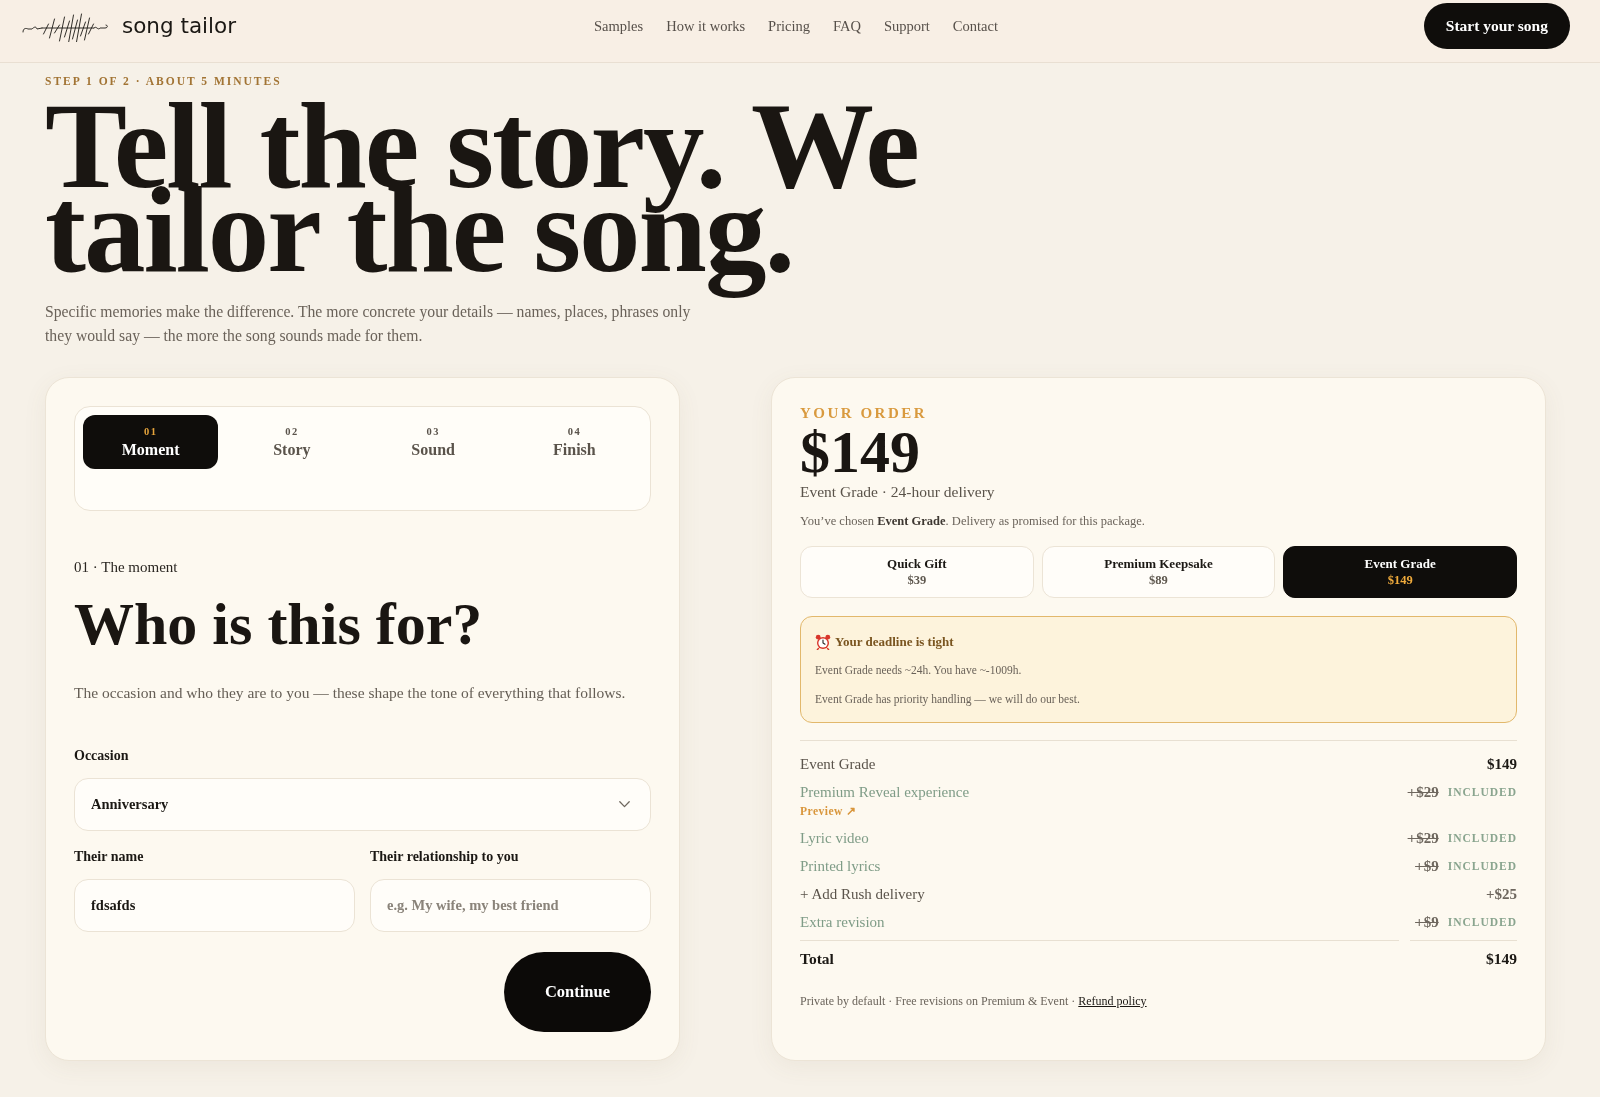 This screenshot has height=1097, width=1600. Describe the element at coordinates (362, 804) in the screenshot. I see `select-field: Anniversary` at that location.